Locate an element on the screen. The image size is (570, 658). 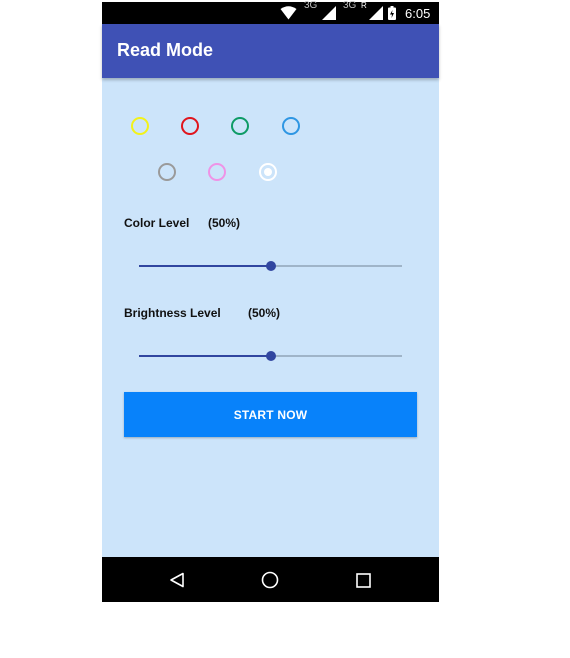
brightness-level-label: Brightness Level is located at coordinates (172, 313).